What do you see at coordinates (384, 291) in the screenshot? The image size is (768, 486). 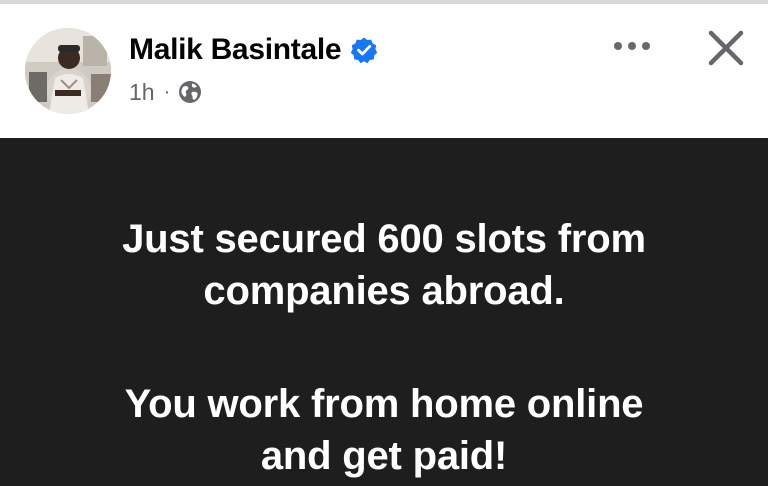 I see `post-text-line: companies abroad.` at bounding box center [384, 291].